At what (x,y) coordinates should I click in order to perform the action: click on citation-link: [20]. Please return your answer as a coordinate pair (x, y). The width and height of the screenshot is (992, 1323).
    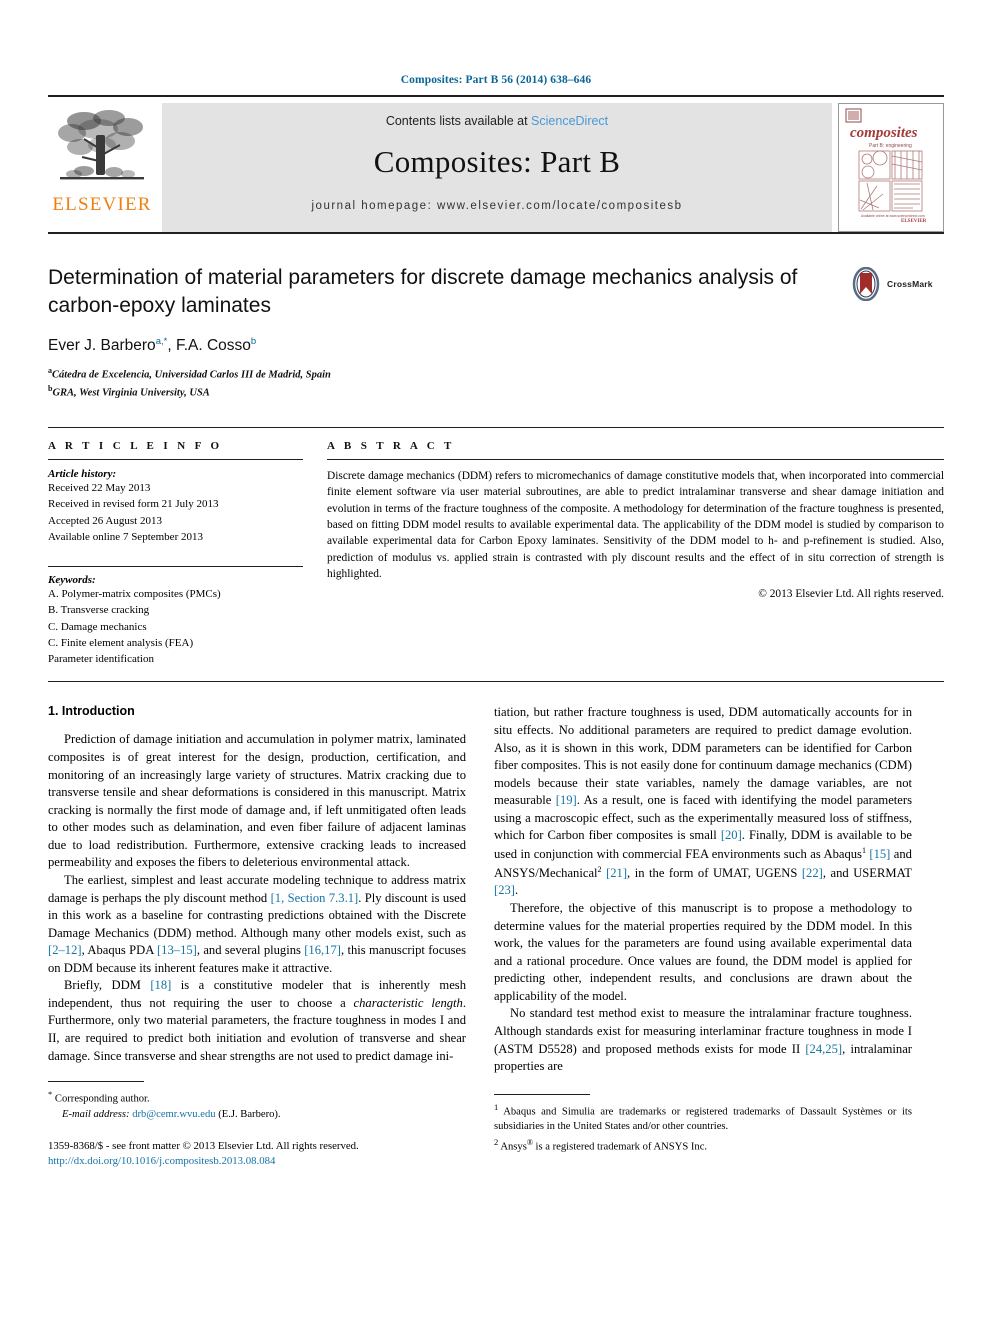
    Looking at the image, I should click on (731, 835).